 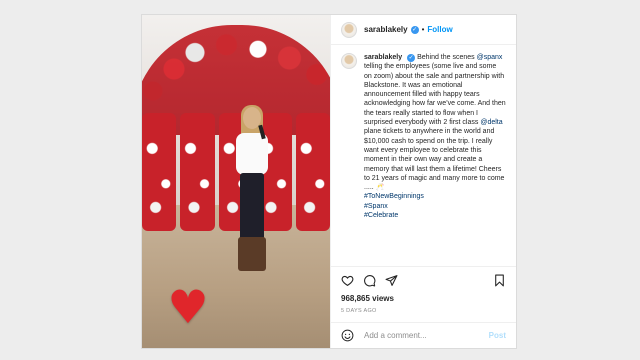 I want to click on view-count: 968,865 views, so click(x=423, y=300).